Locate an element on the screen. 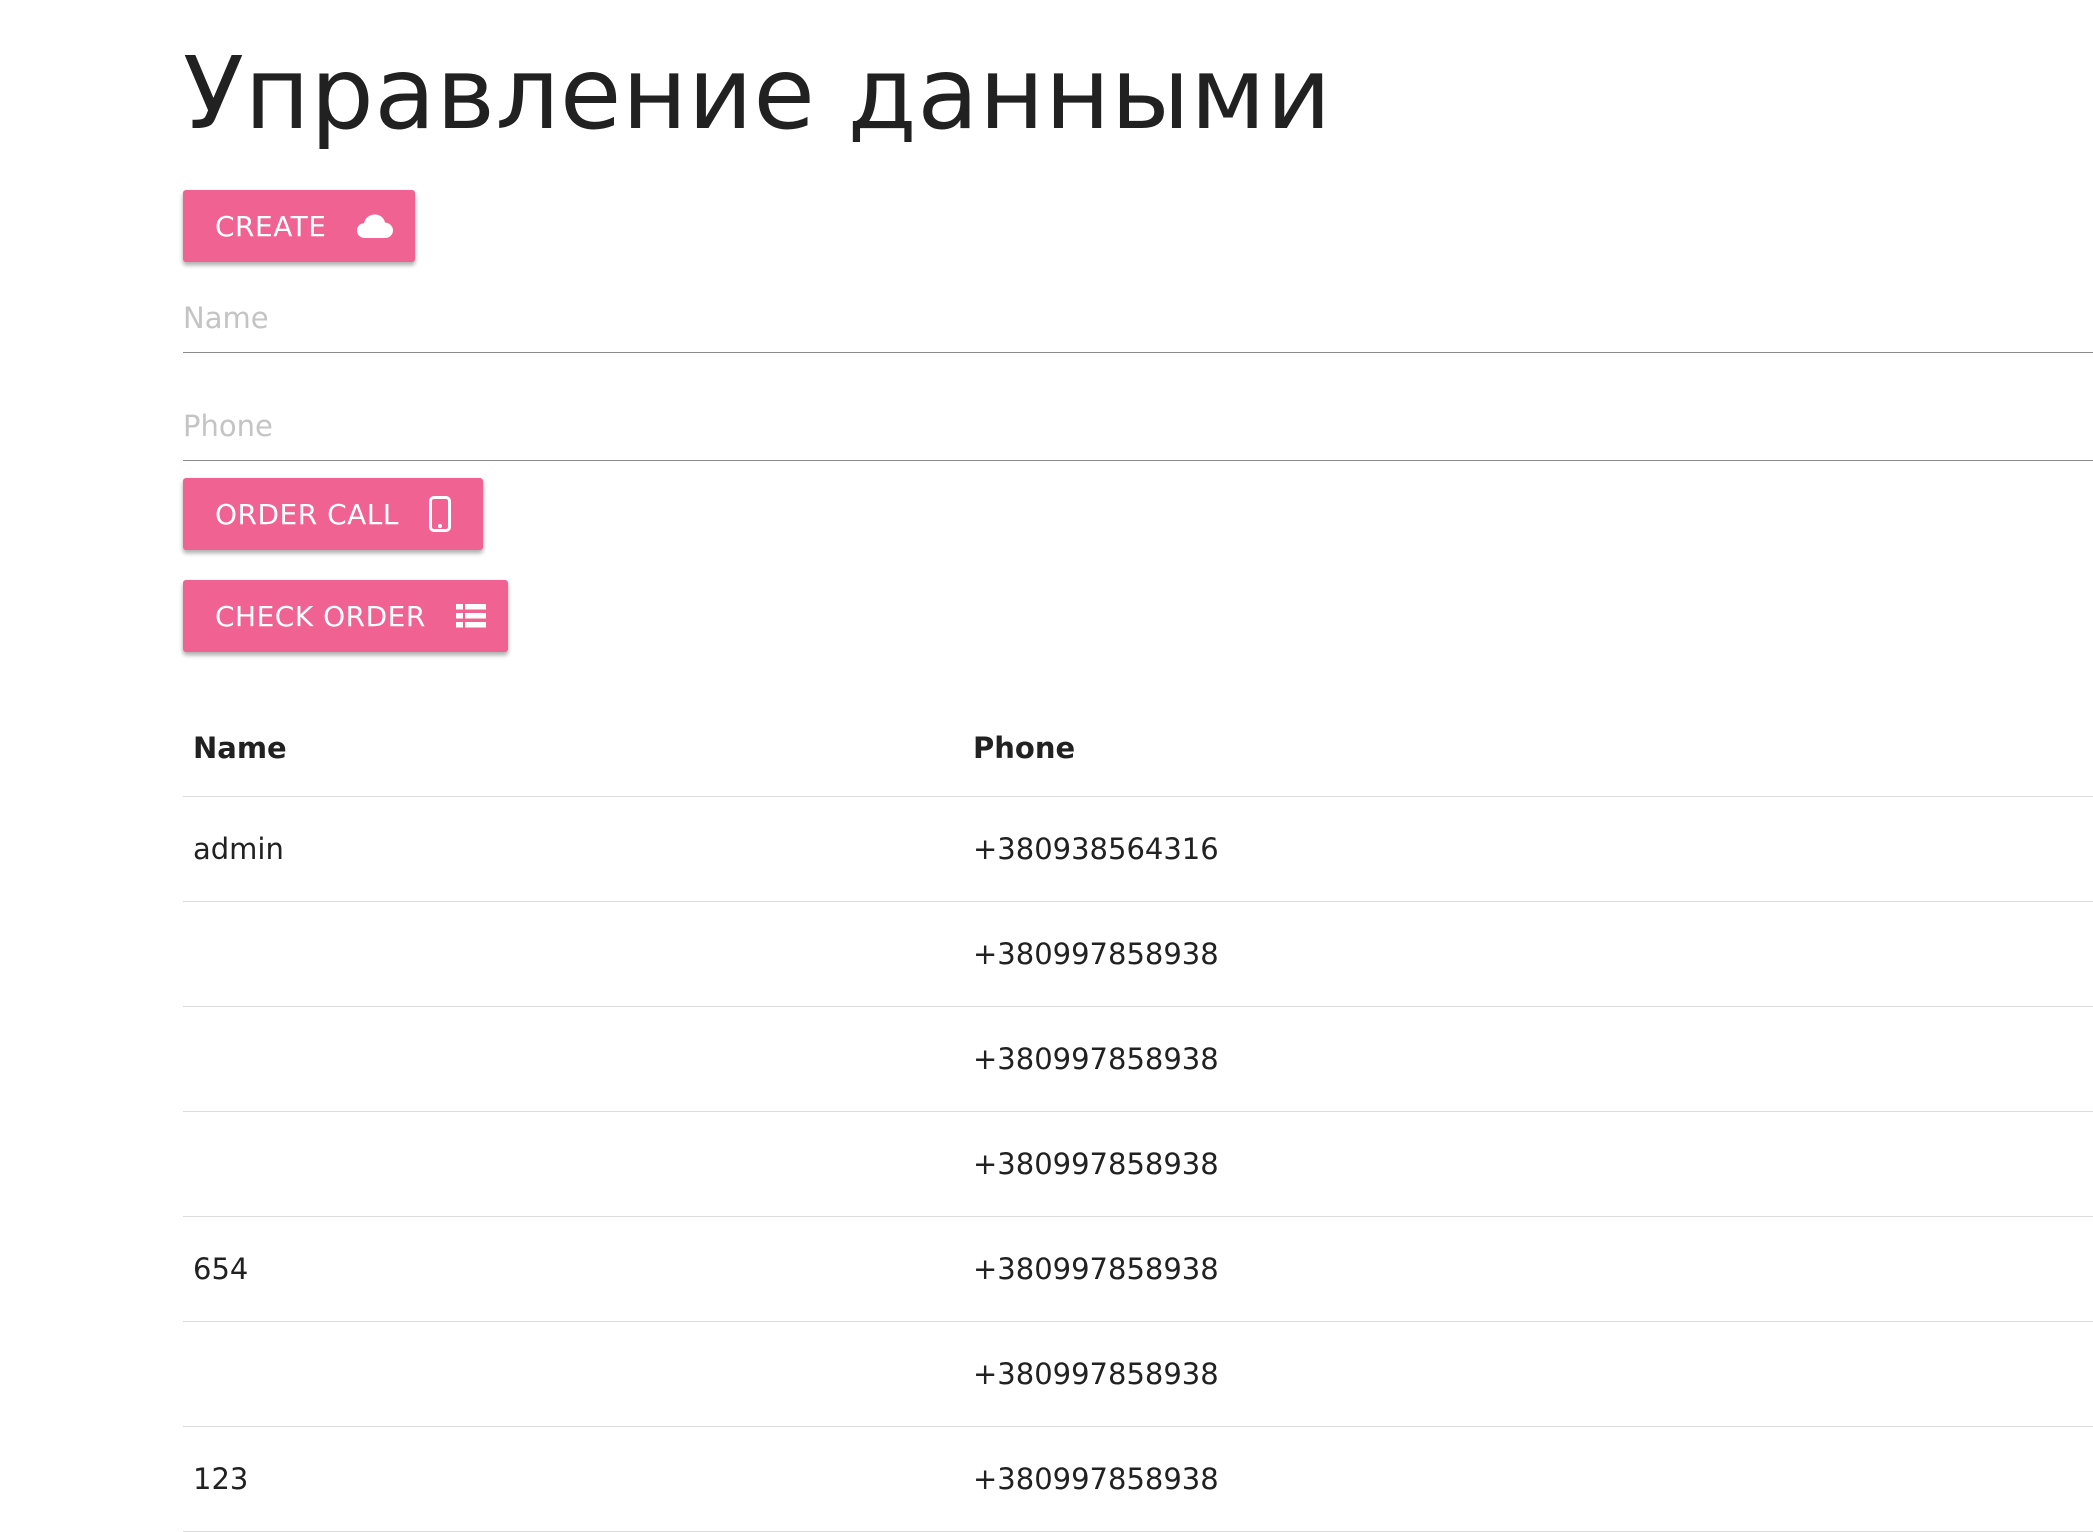  page-title: Управление данными is located at coordinates (757, 93).